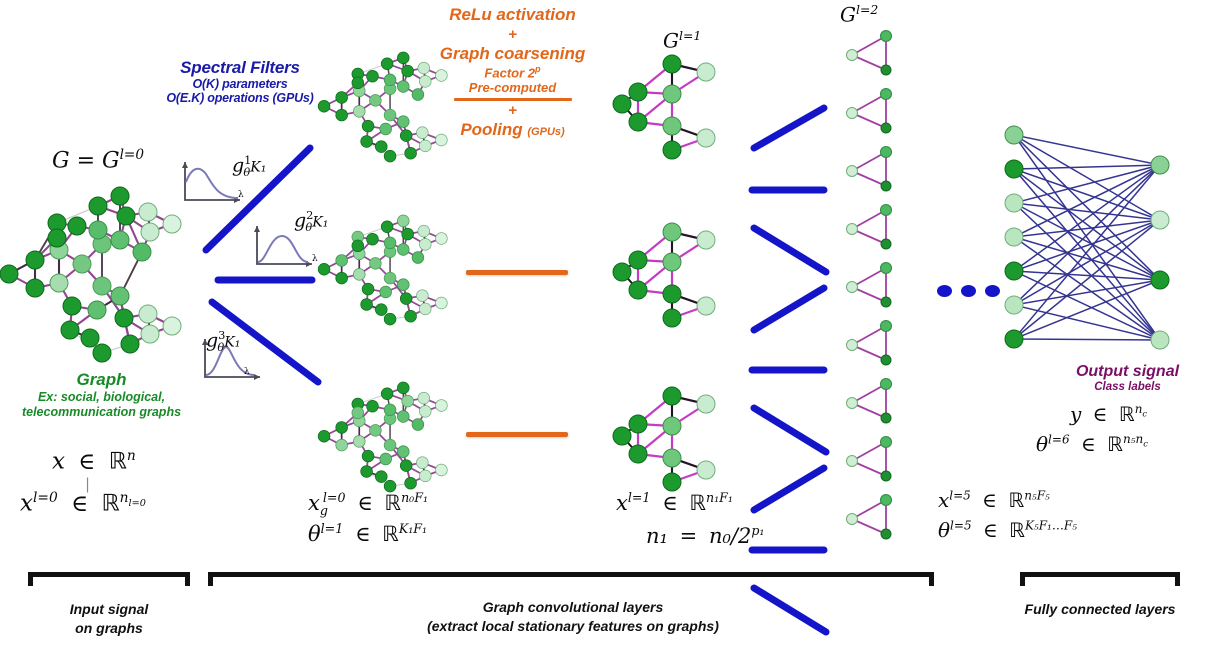 Image resolution: width=1214 pixels, height=650 pixels. Describe the element at coordinates (83, 503) in the screenshot. I see `input-equation-xl0: xl=0 ∈ ℝnl=0` at that location.